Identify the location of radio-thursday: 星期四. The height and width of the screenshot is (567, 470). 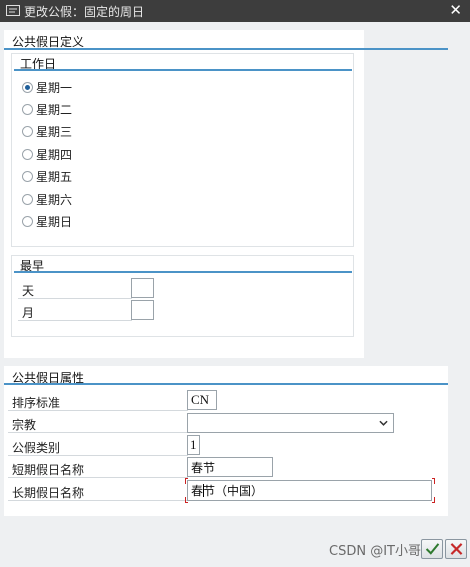
(47, 154).